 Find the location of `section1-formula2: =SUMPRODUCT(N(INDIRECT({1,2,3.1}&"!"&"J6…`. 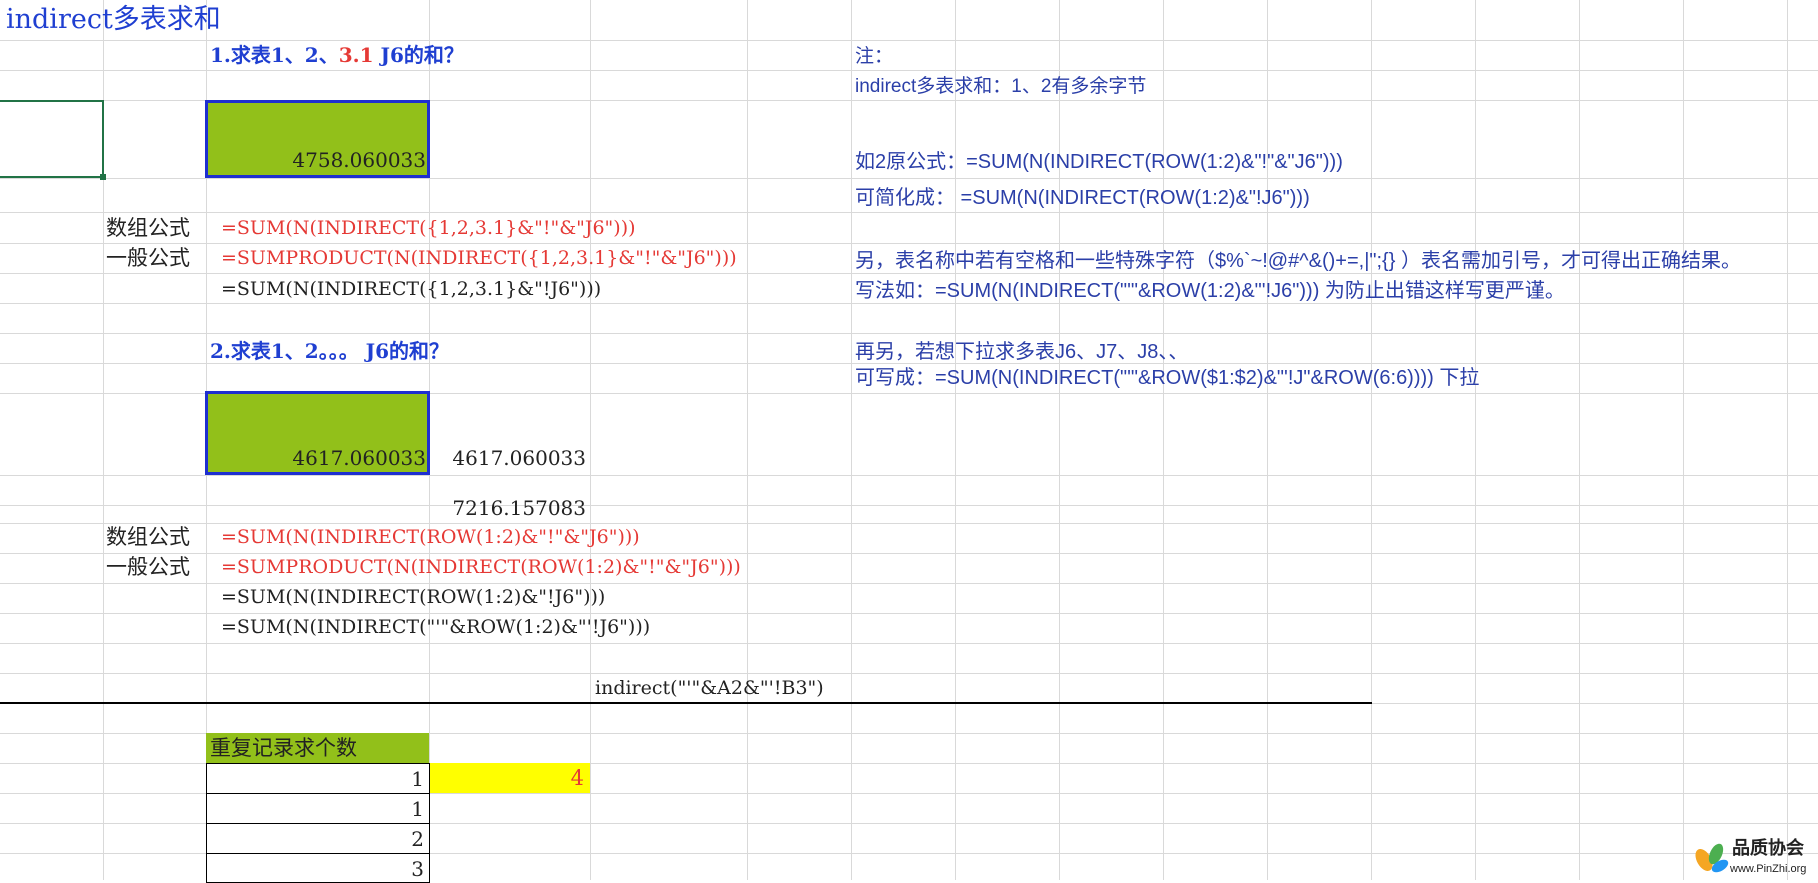

section1-formula2: =SUMPRODUCT(N(INDIRECT({1,2,3.1}&"!"&"J6… is located at coordinates (479, 258).